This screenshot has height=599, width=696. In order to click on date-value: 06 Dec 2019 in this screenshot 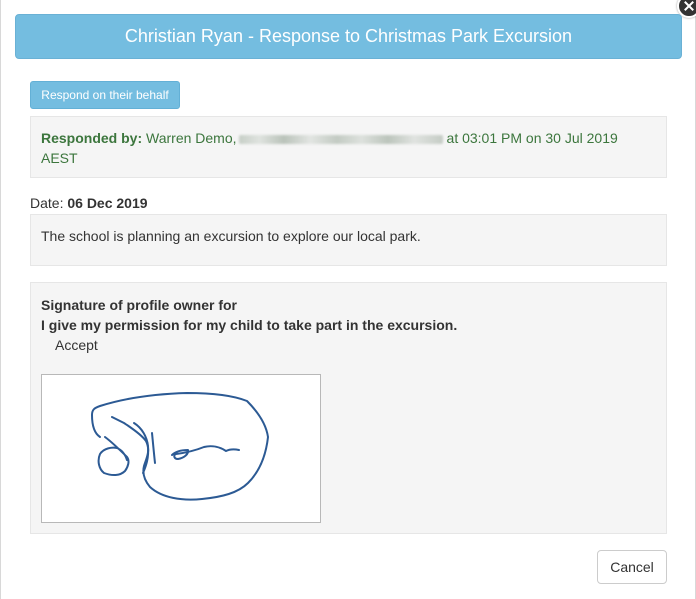, I will do `click(107, 203)`.